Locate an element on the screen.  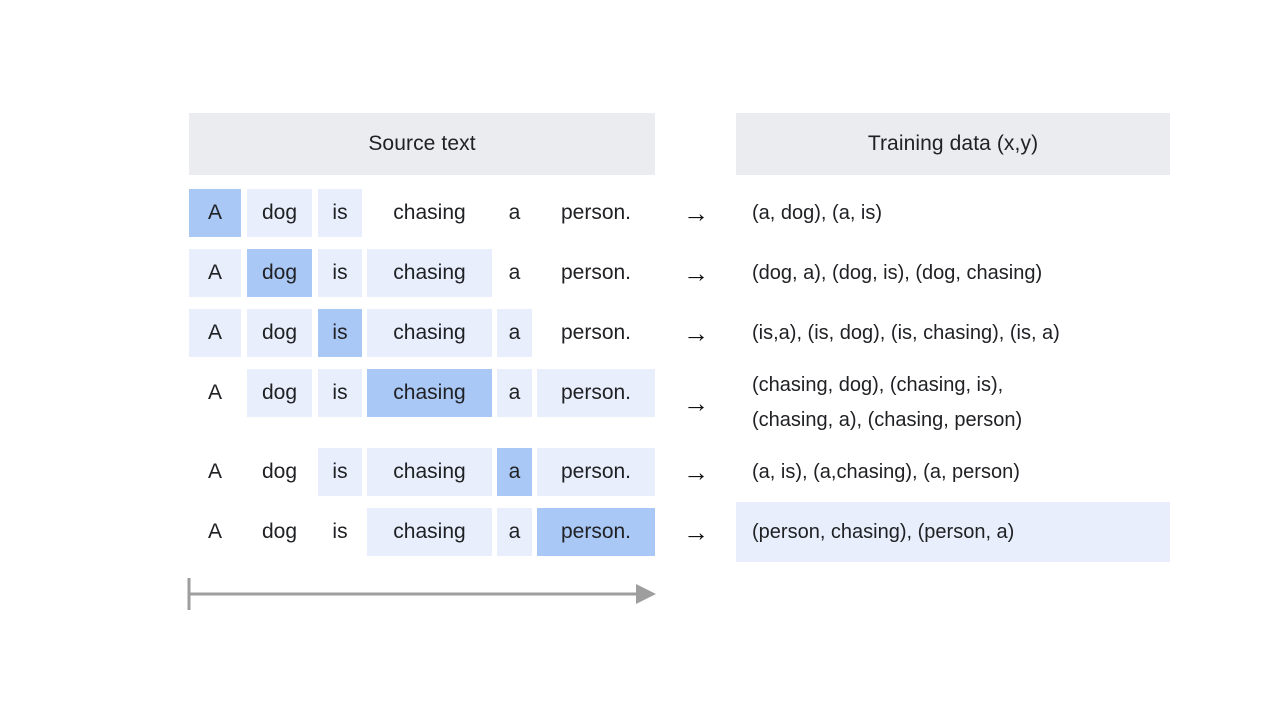
training-data-pairs: (dog, a), (dog, is), (dog, chasing) is located at coordinates (897, 272).